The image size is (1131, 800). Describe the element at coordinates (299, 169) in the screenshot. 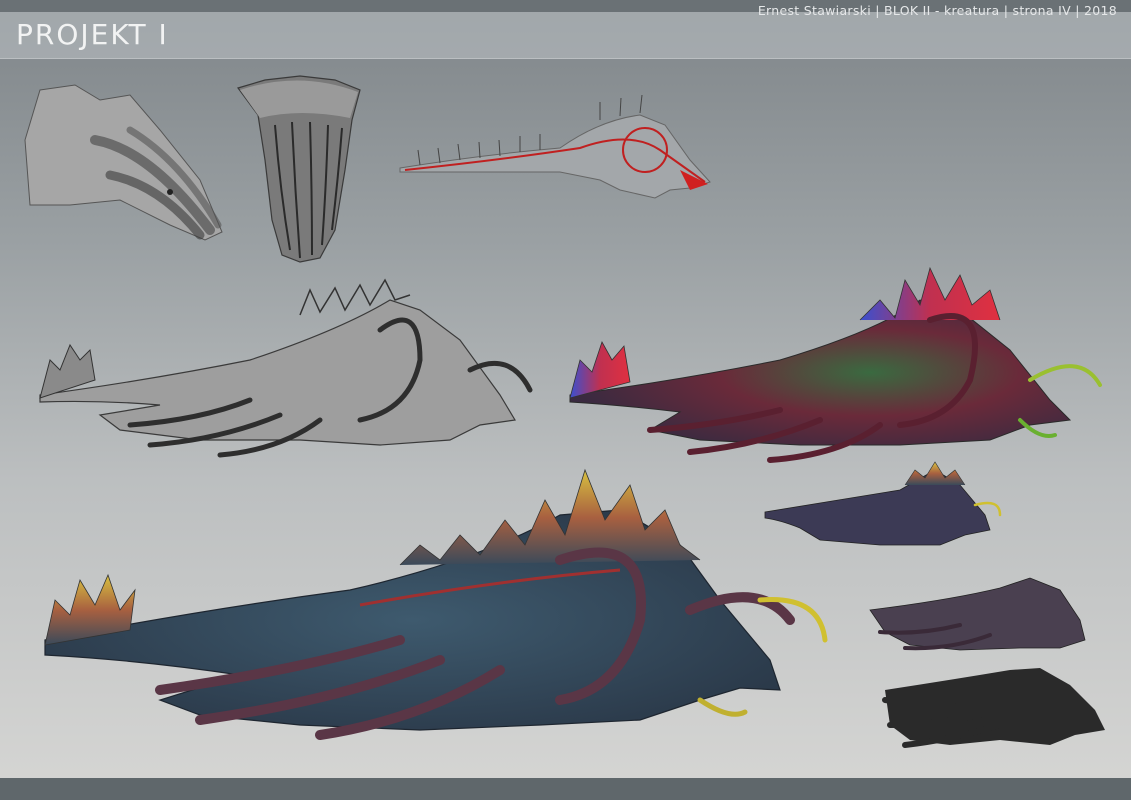

I see `head-study-front` at that location.